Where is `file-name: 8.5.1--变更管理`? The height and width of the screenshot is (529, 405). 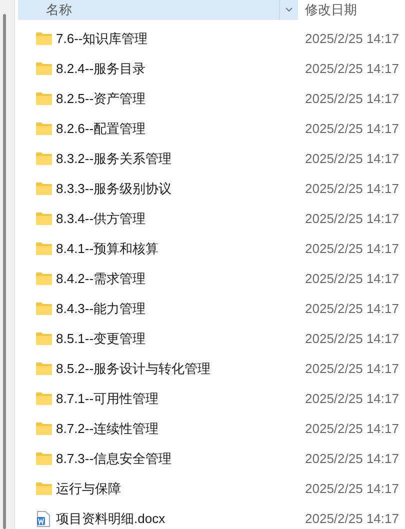 file-name: 8.5.1--变更管理 is located at coordinates (101, 338).